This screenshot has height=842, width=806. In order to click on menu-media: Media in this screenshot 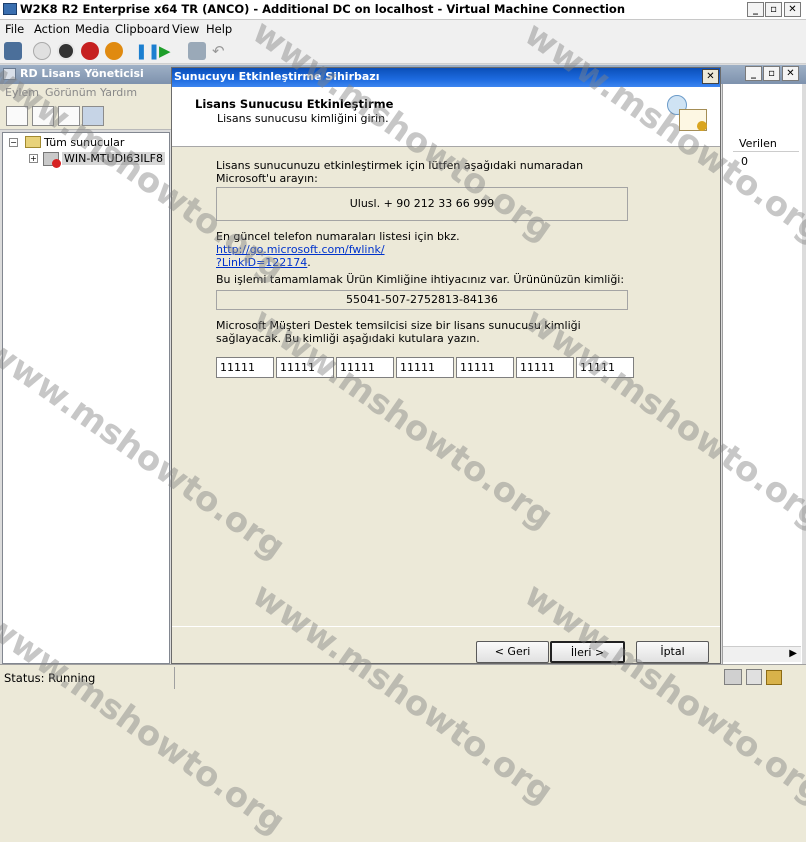, I will do `click(92, 29)`.